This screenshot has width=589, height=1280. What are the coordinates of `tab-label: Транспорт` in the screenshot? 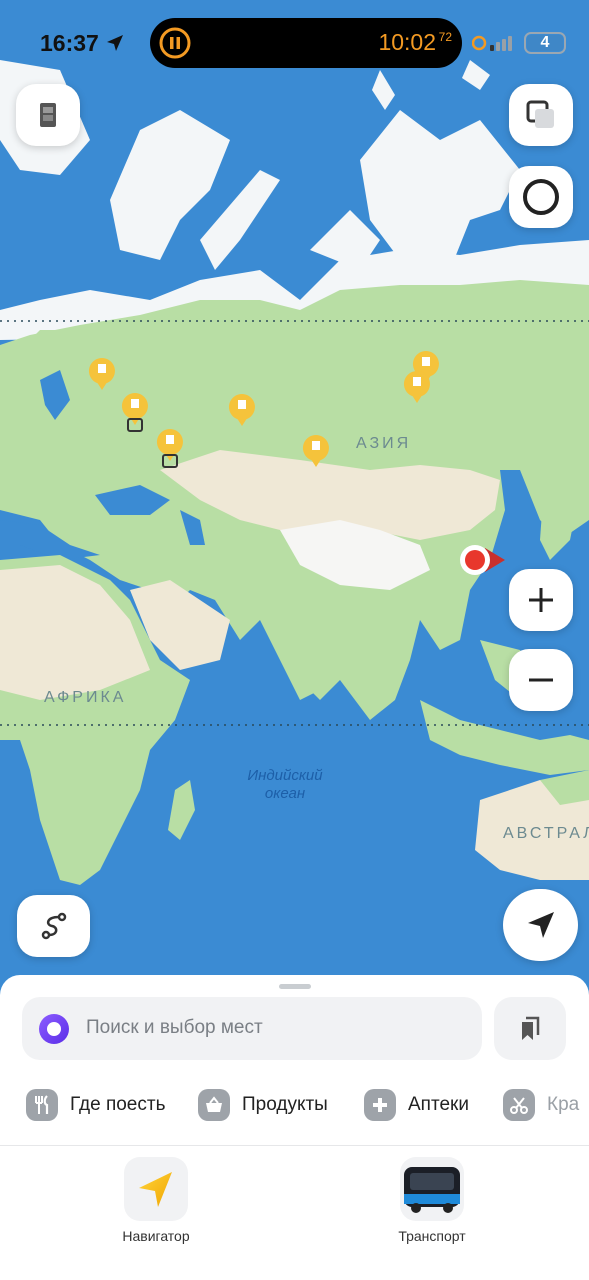 It's located at (432, 1236).